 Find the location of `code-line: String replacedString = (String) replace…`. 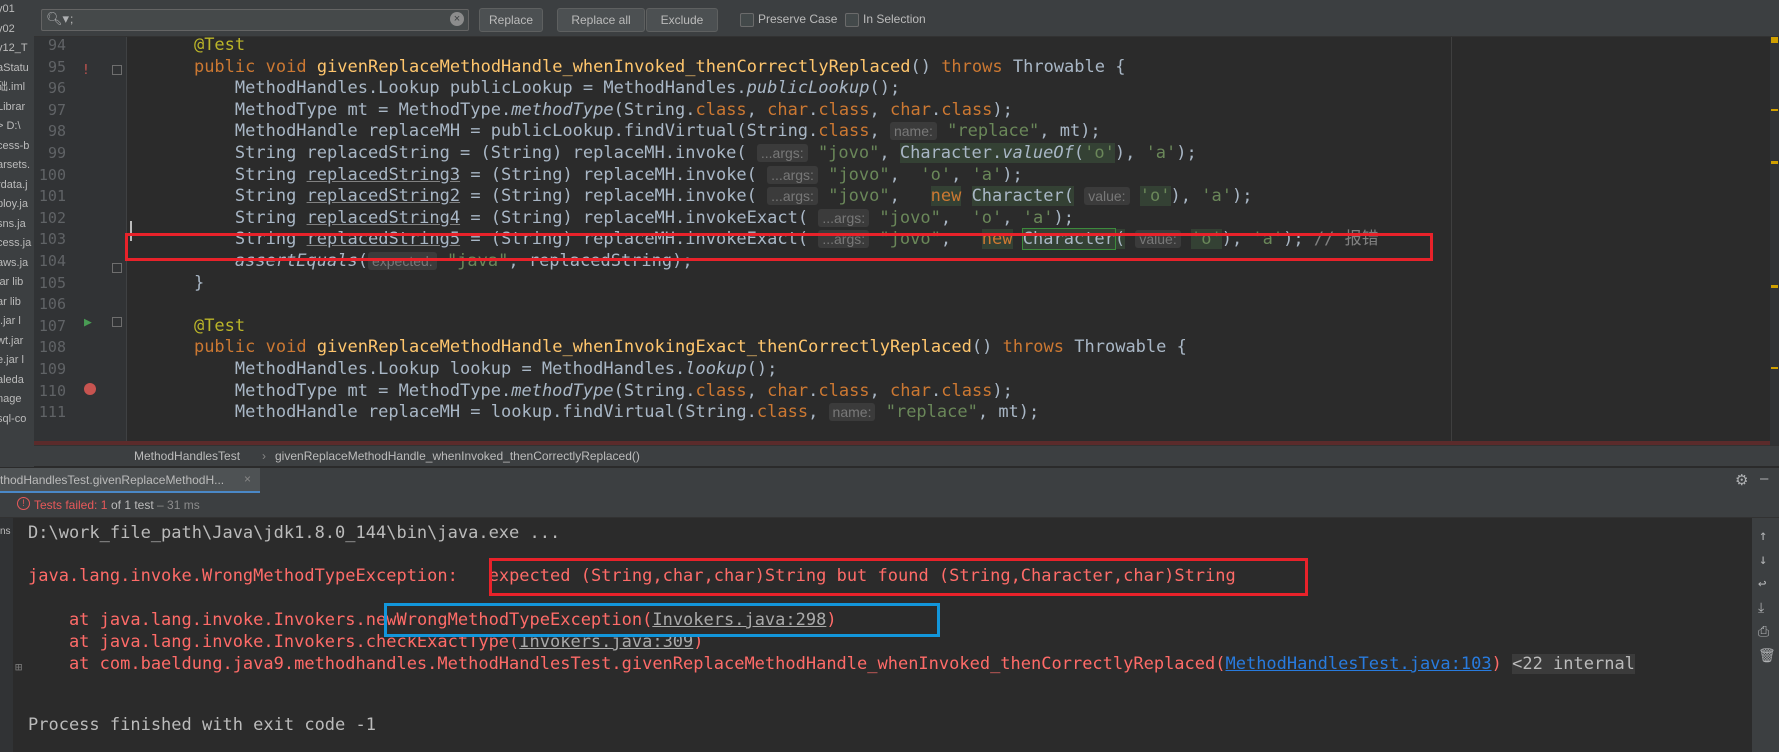

code-line: String replacedString = (String) replace… is located at coordinates (675, 153).